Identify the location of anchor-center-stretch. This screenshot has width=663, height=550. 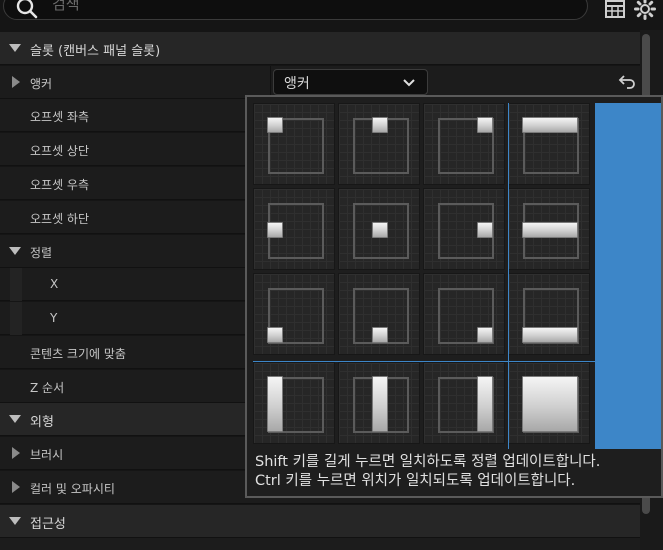
(549, 229).